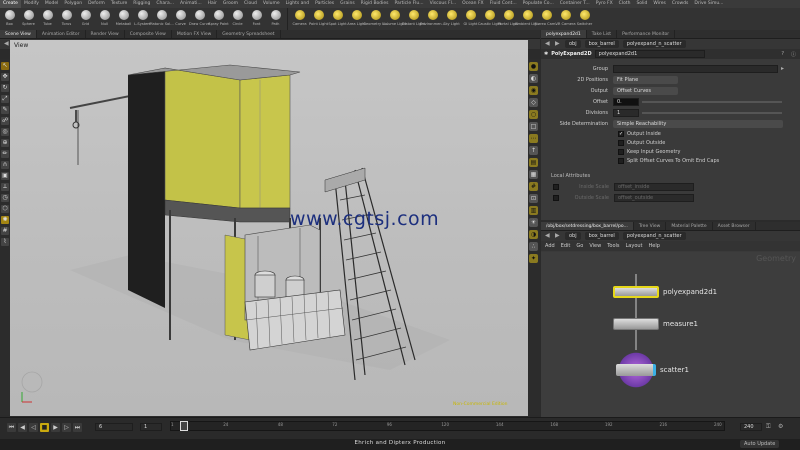  I want to click on node-measure1: measure1, so click(655, 324).